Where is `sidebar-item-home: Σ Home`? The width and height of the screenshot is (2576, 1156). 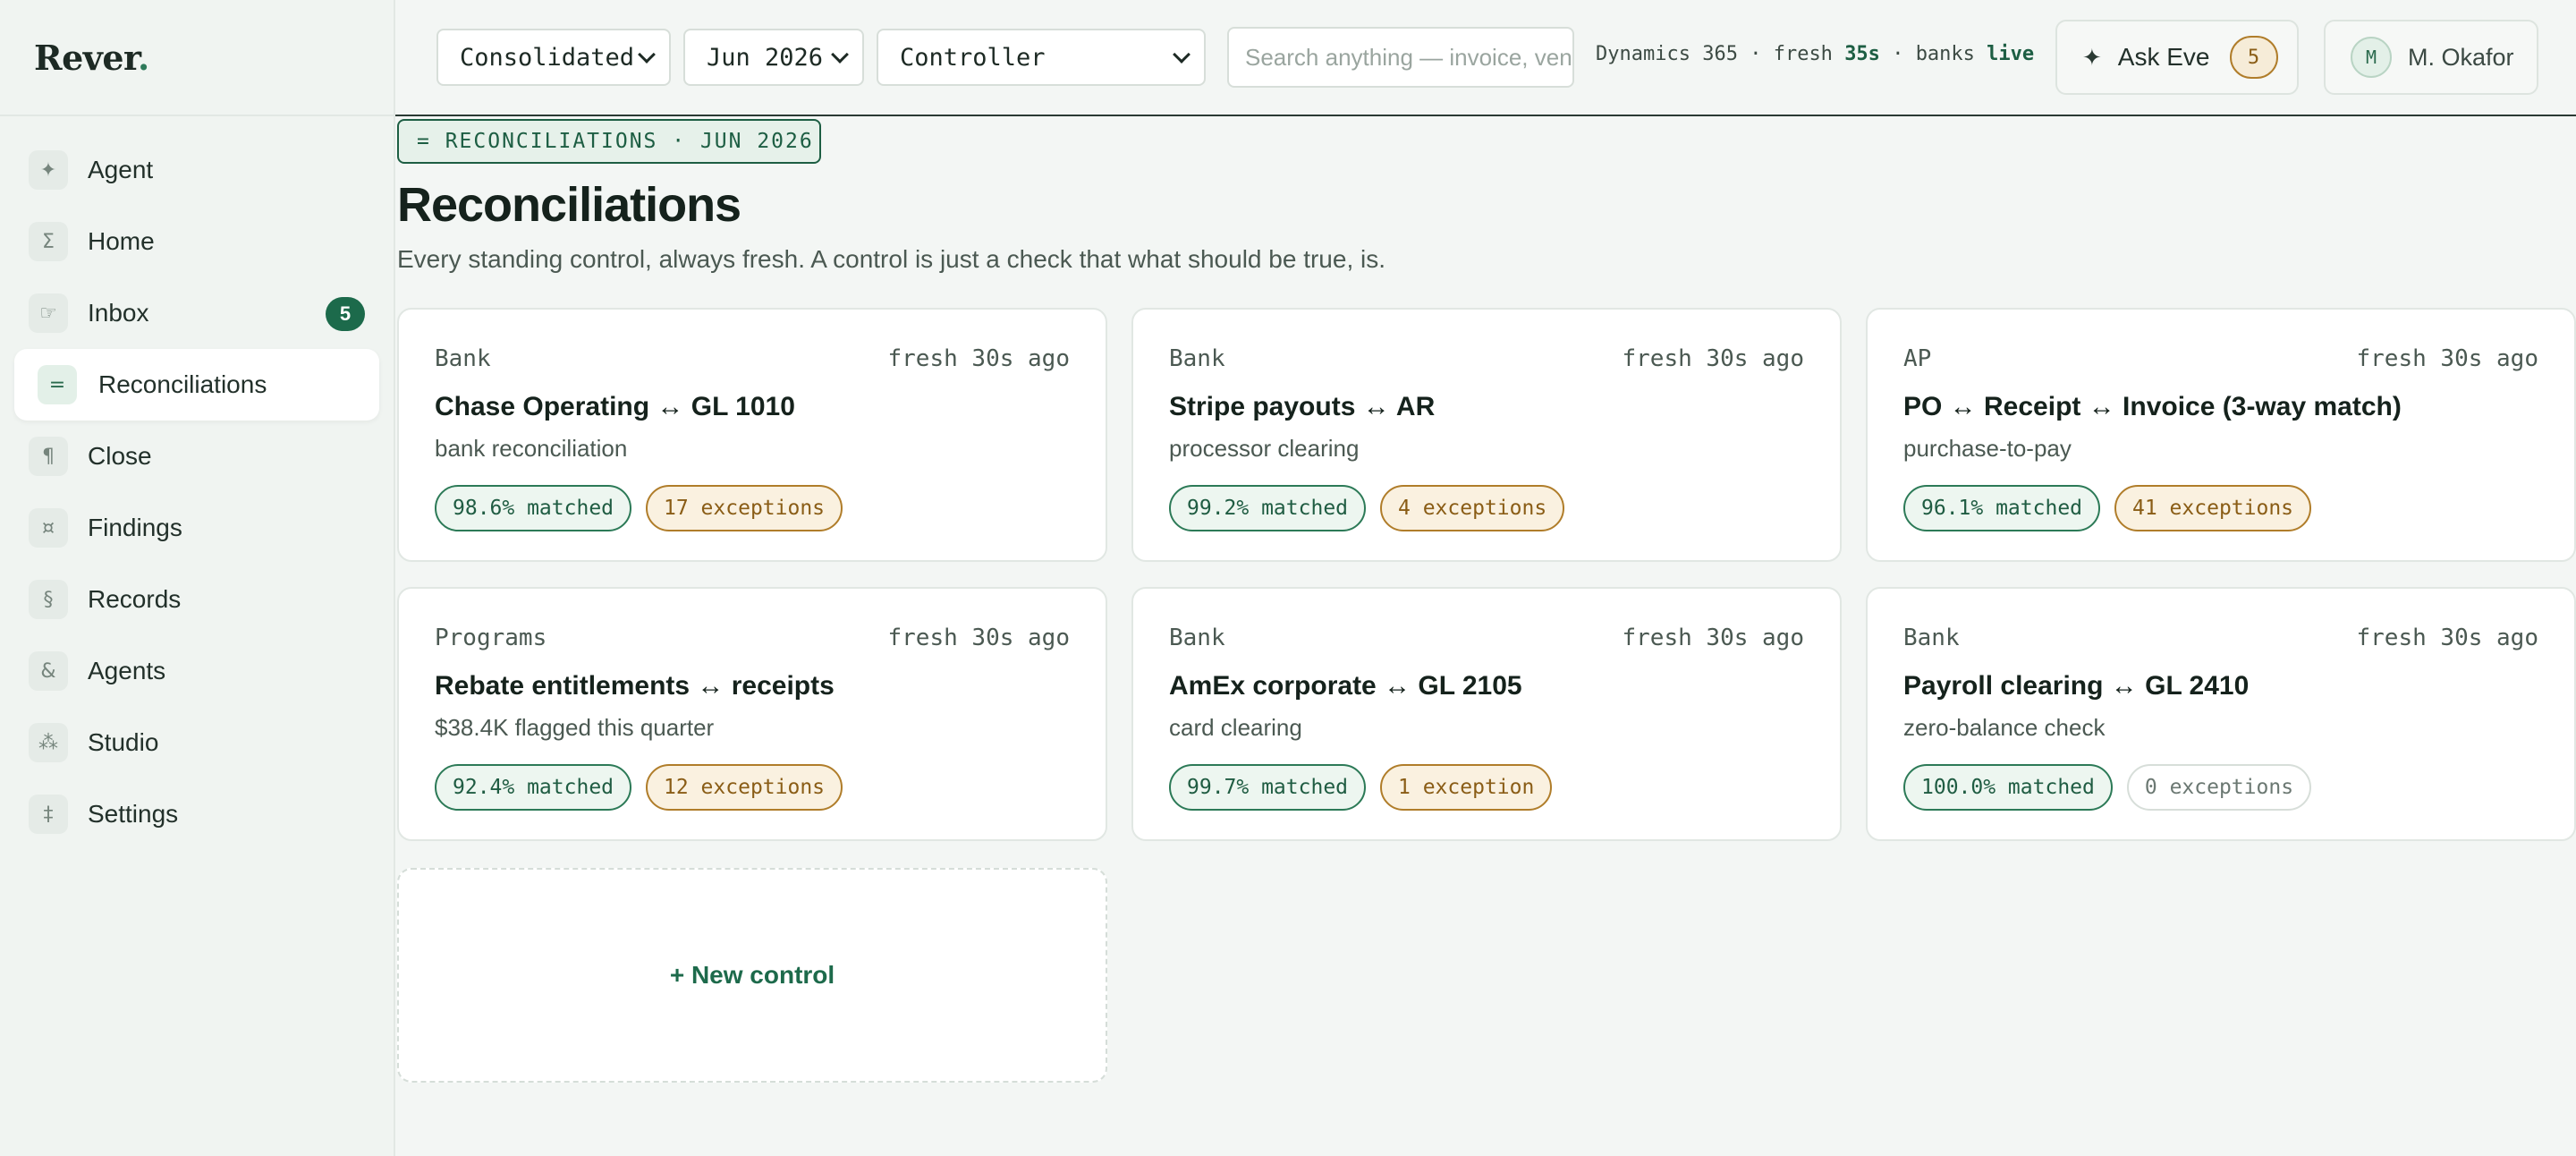 sidebar-item-home: Σ Home is located at coordinates (196, 242).